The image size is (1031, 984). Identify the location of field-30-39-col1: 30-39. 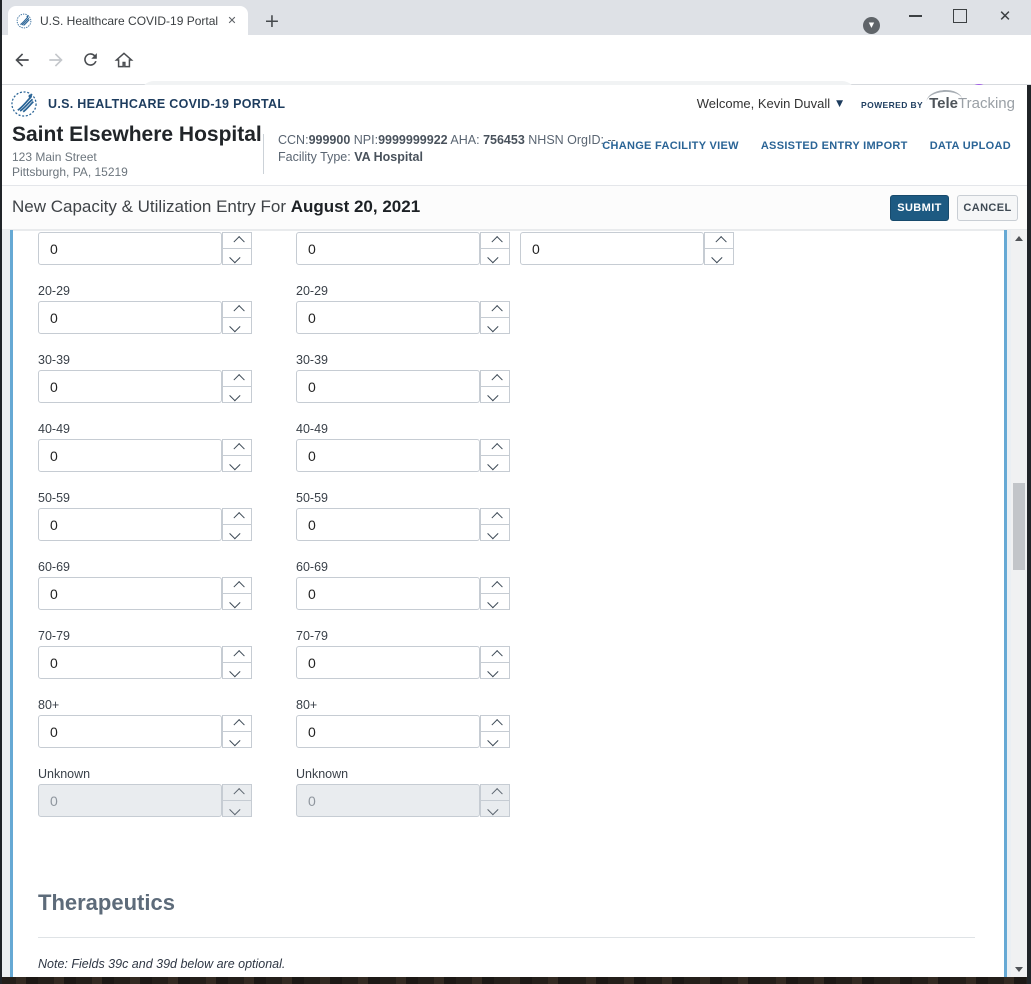
(145, 378).